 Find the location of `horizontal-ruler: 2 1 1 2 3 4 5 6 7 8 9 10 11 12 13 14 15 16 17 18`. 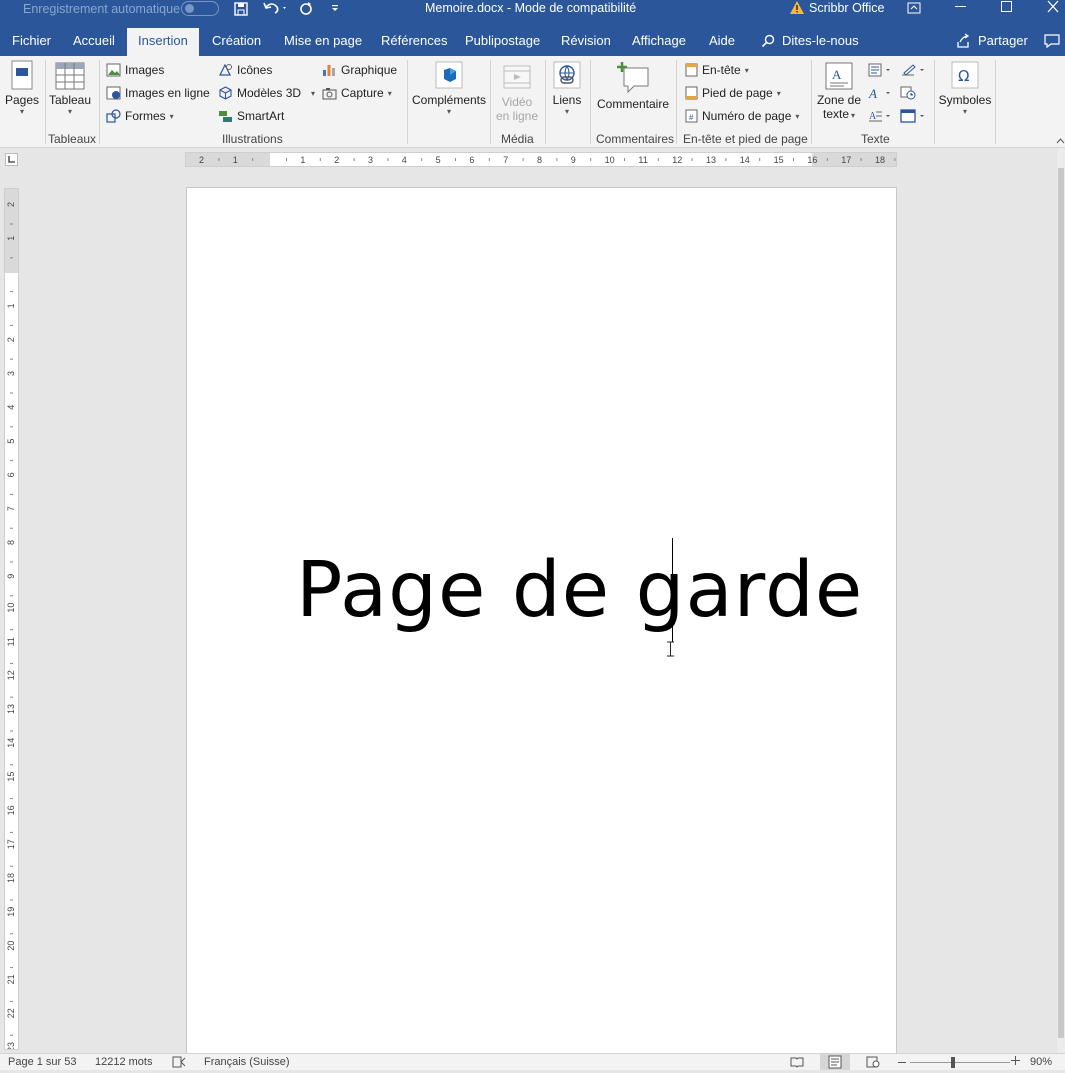

horizontal-ruler: 2 1 1 2 3 4 5 6 7 8 9 10 11 12 13 14 15 16 17 18 is located at coordinates (541, 159).